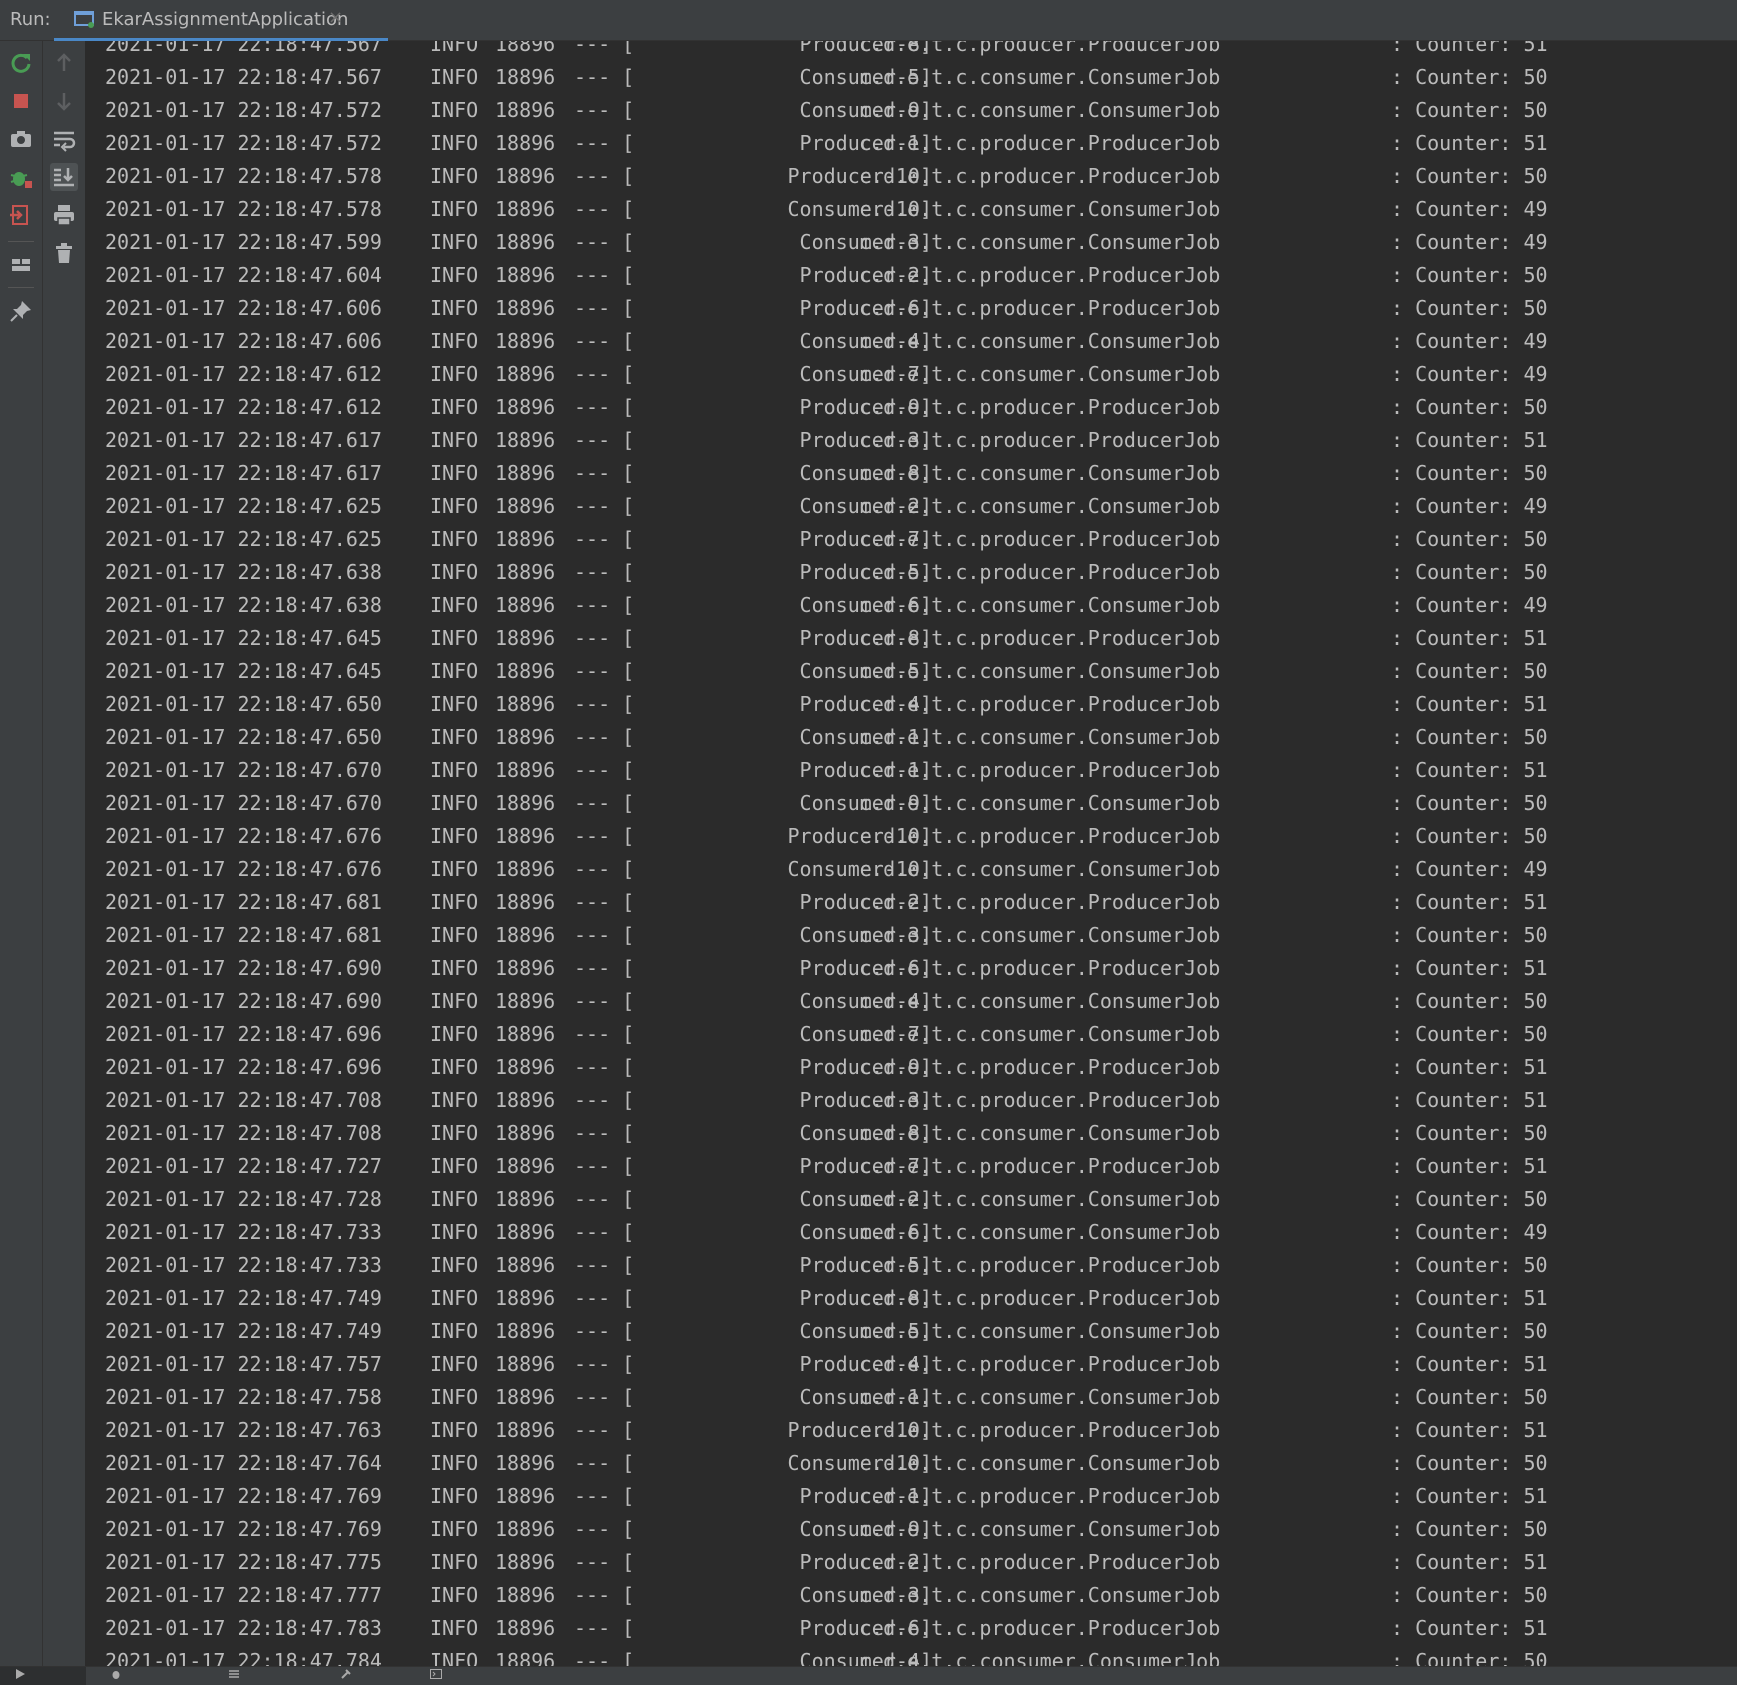 This screenshot has height=1685, width=1737. What do you see at coordinates (225, 19) in the screenshot?
I see `tab-title: EkarAssignmentApplication` at bounding box center [225, 19].